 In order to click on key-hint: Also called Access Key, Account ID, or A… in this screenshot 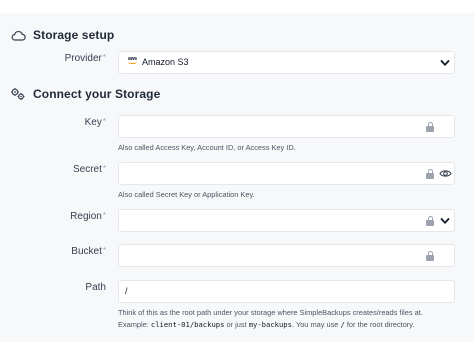, I will do `click(207, 147)`.